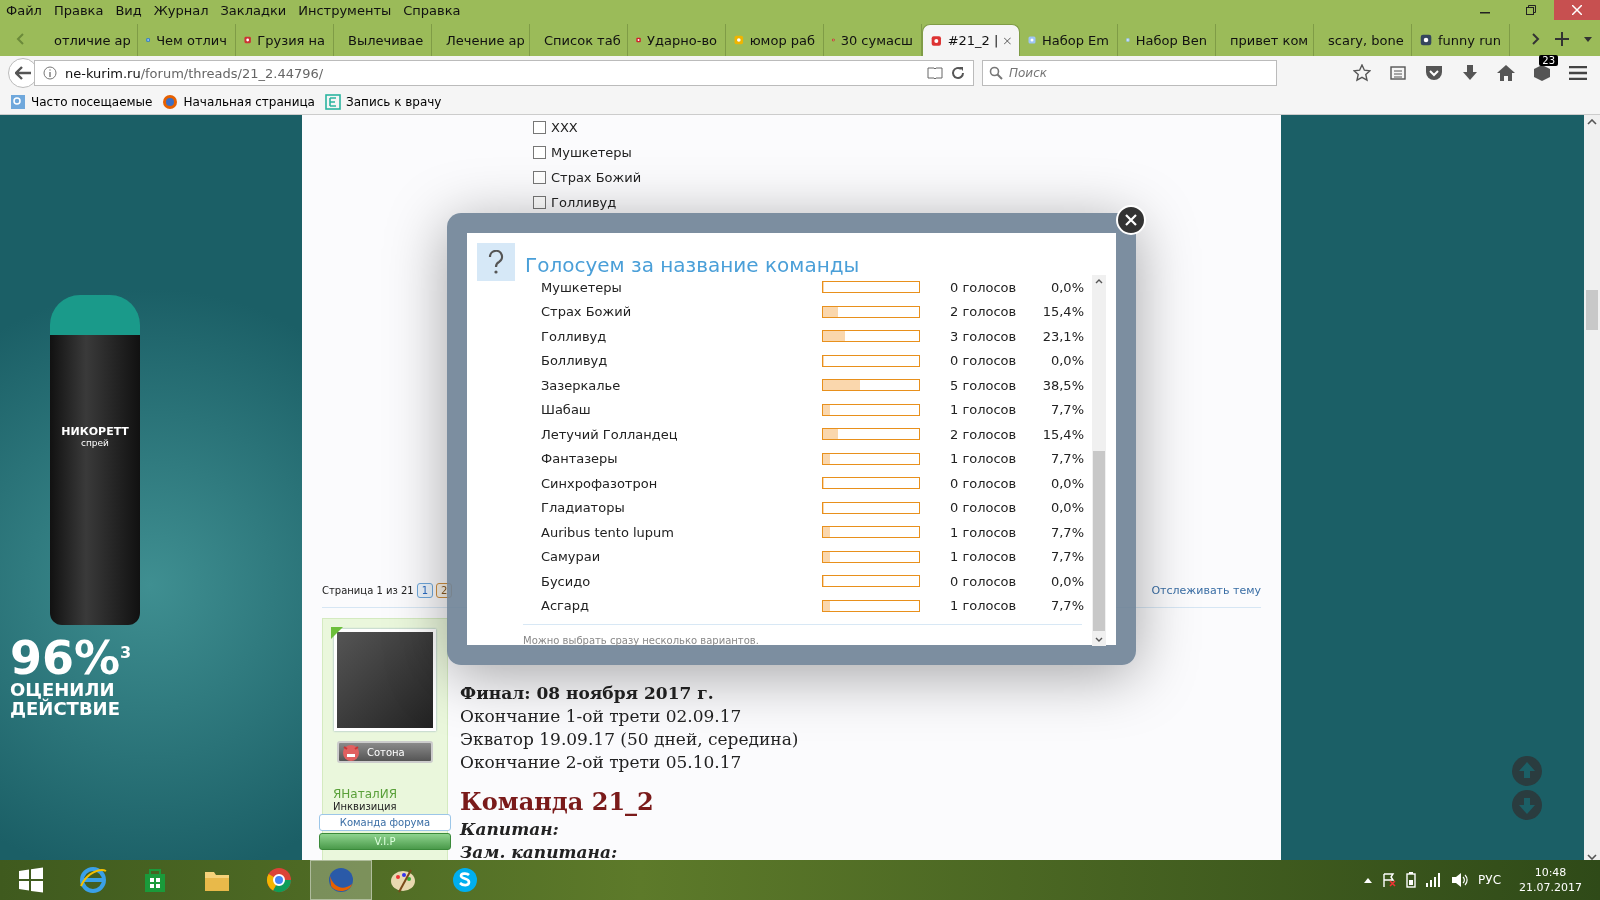 This screenshot has height=900, width=1600. I want to click on ad-figure: 96%$^{3}$, so click(71, 658).